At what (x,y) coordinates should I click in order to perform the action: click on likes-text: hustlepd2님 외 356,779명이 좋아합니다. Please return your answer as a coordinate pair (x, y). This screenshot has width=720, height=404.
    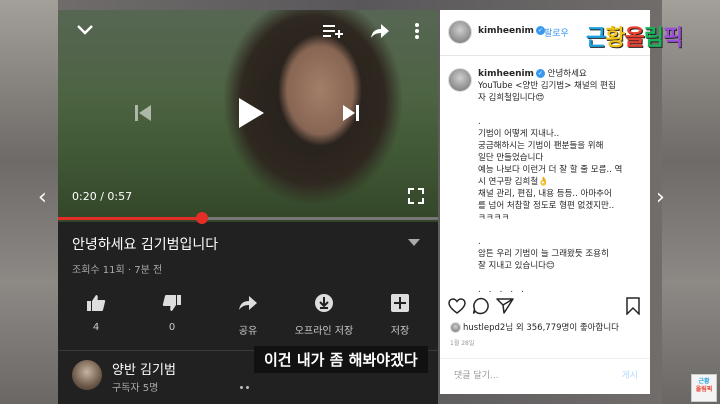
    Looking at the image, I should click on (541, 328).